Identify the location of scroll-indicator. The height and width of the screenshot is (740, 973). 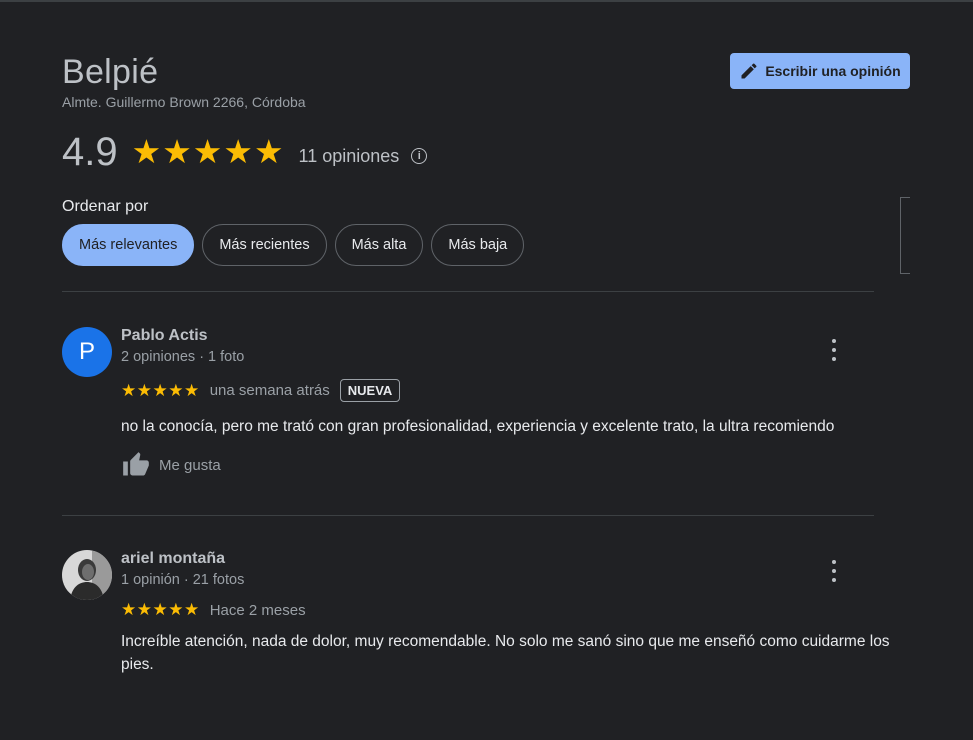
(905, 235).